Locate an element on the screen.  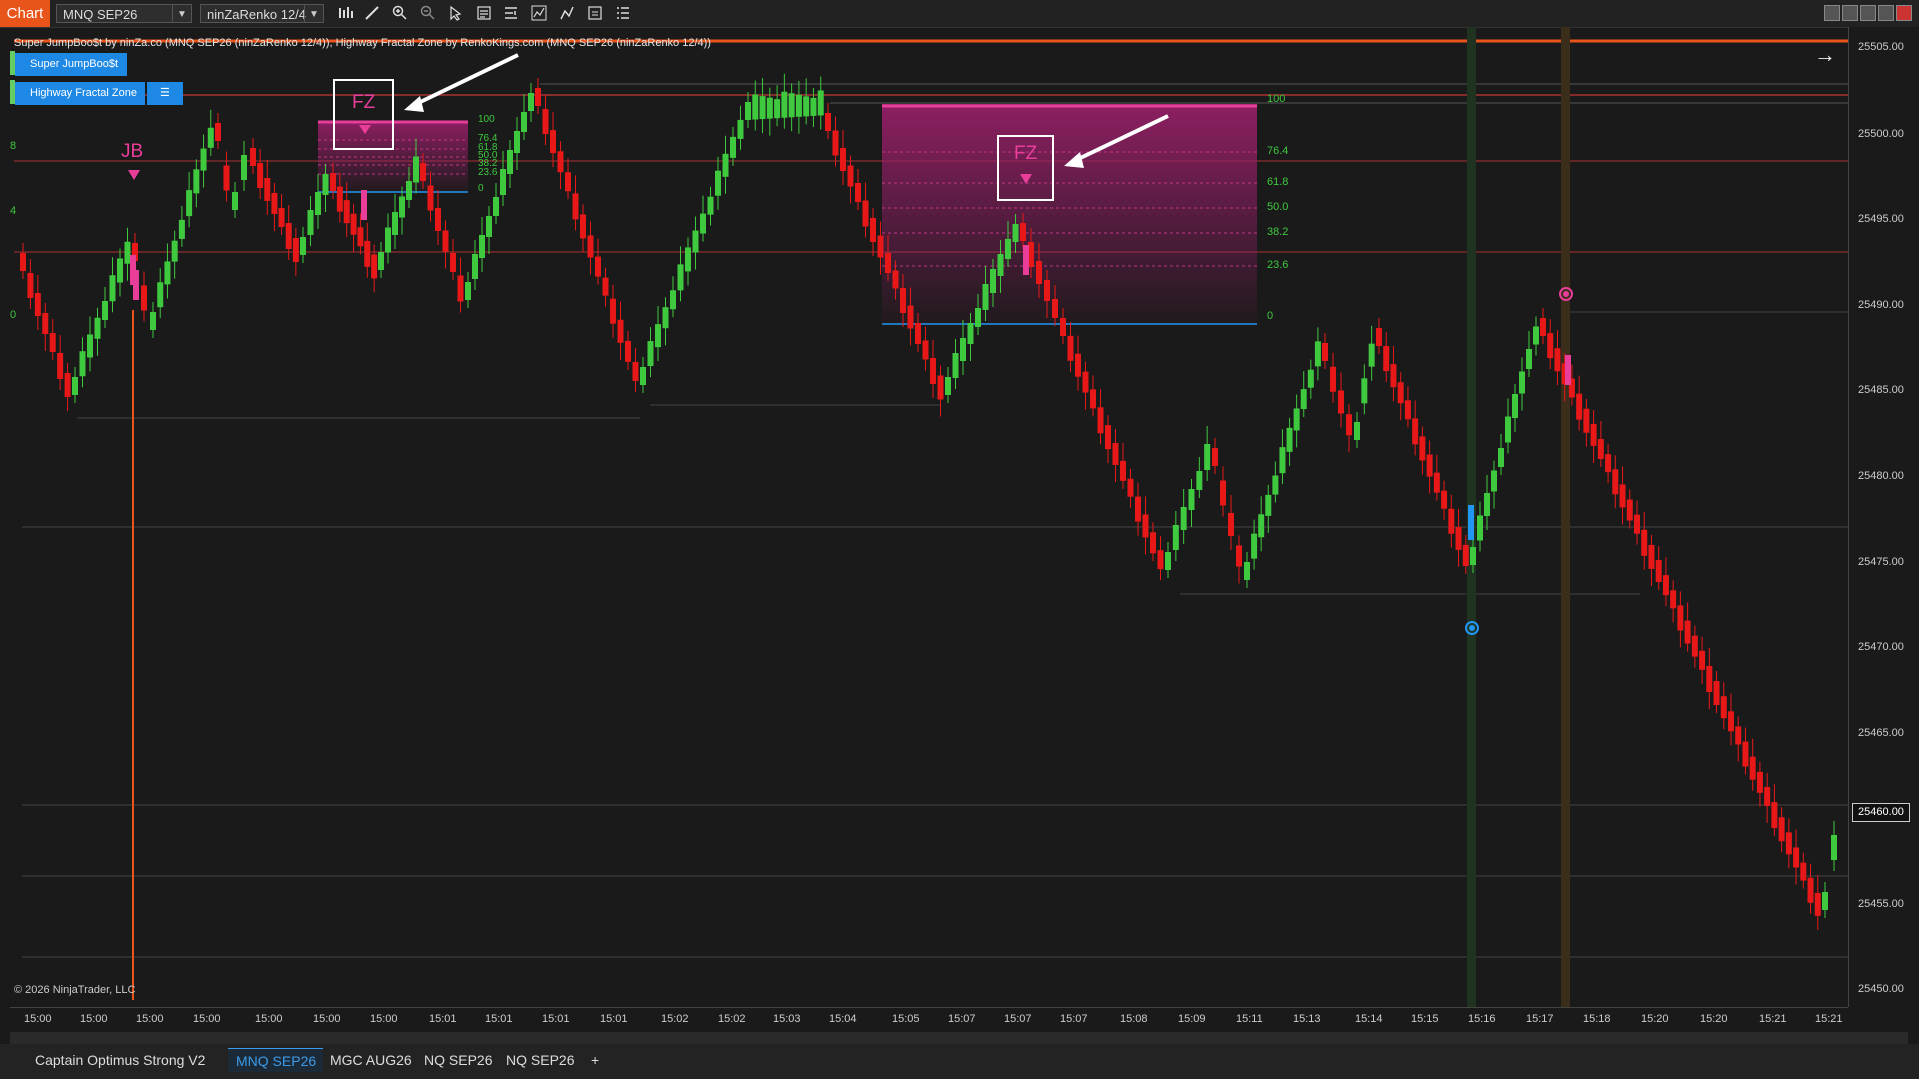
tab-mgc-aug26: MGC AUG26 is located at coordinates (368, 1060).